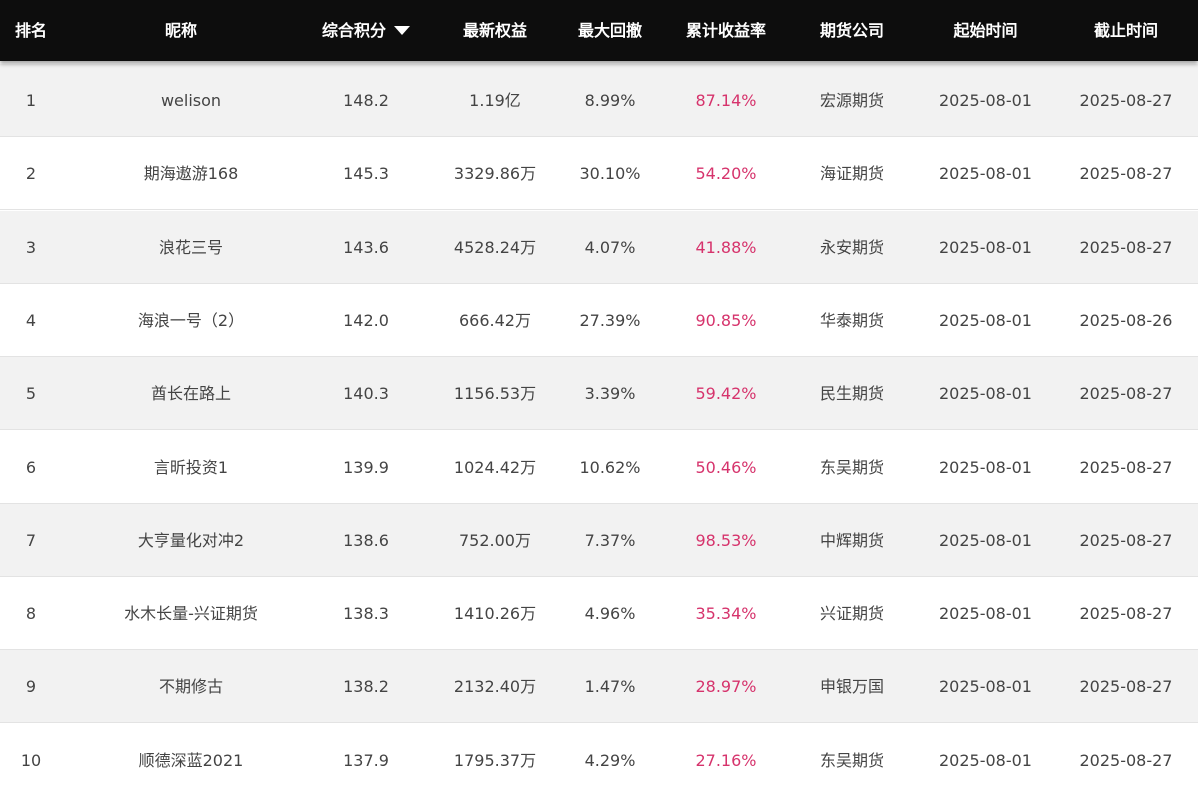 This screenshot has width=1198, height=795. What do you see at coordinates (191, 100) in the screenshot?
I see `cell-nickname: welison` at bounding box center [191, 100].